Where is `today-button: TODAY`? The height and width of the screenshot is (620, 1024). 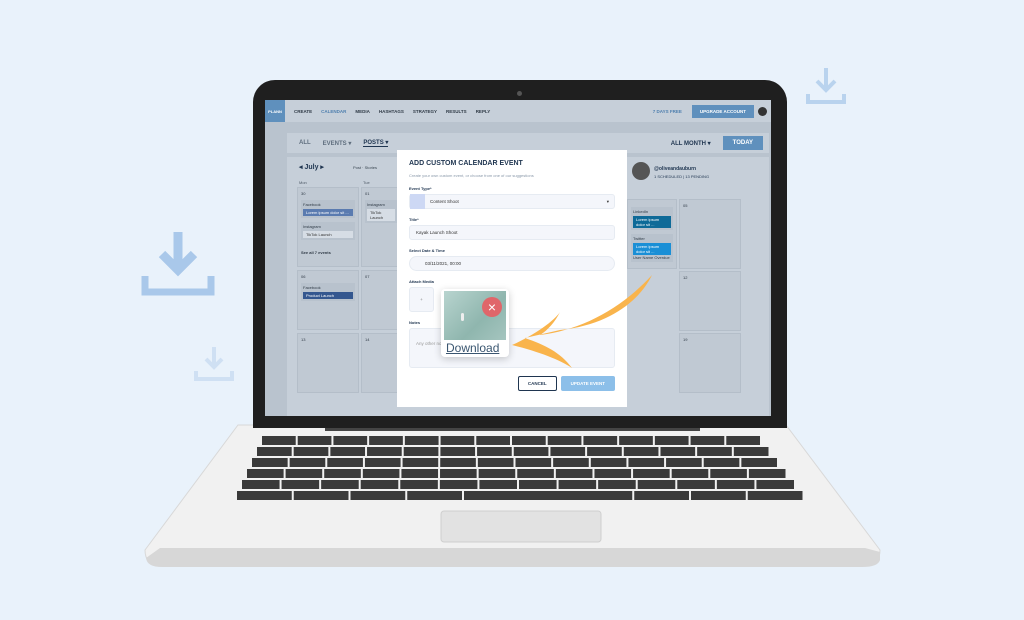 today-button: TODAY is located at coordinates (742, 143).